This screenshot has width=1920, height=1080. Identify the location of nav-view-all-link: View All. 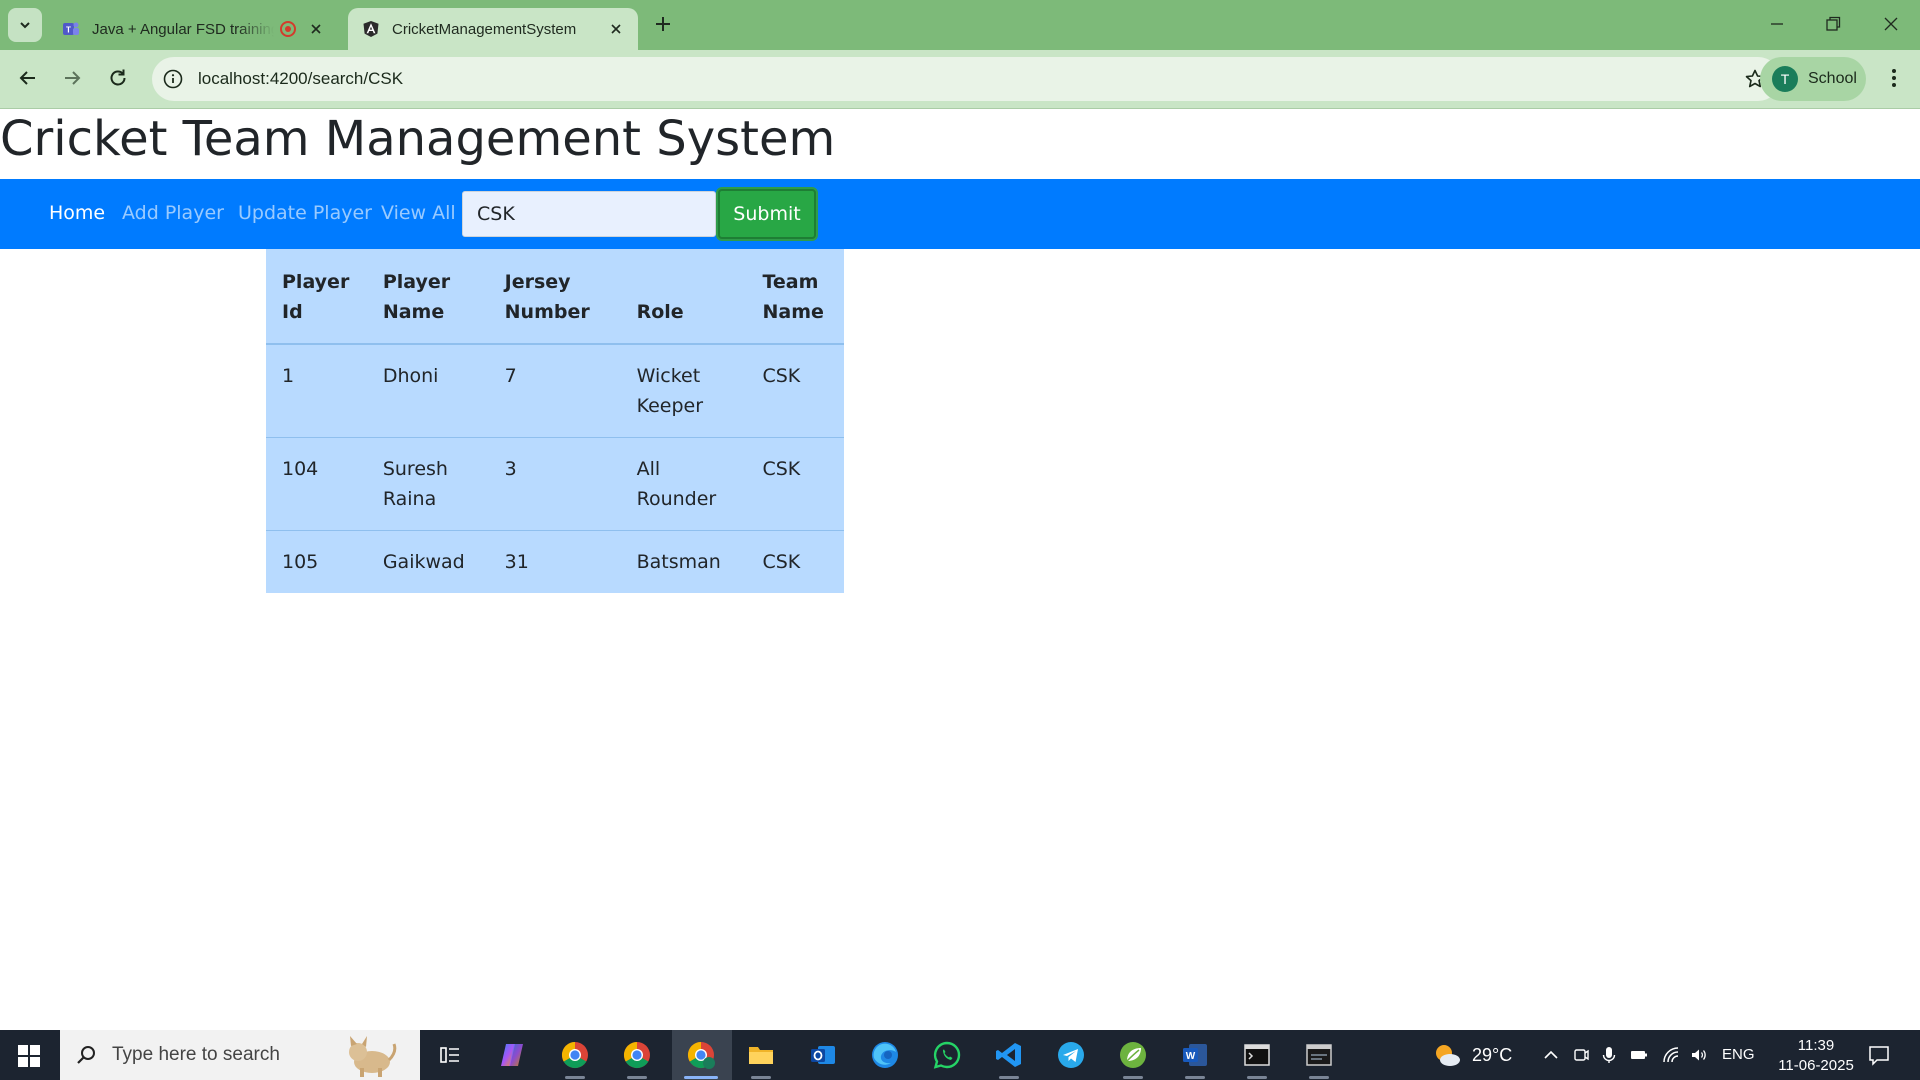
(418, 213).